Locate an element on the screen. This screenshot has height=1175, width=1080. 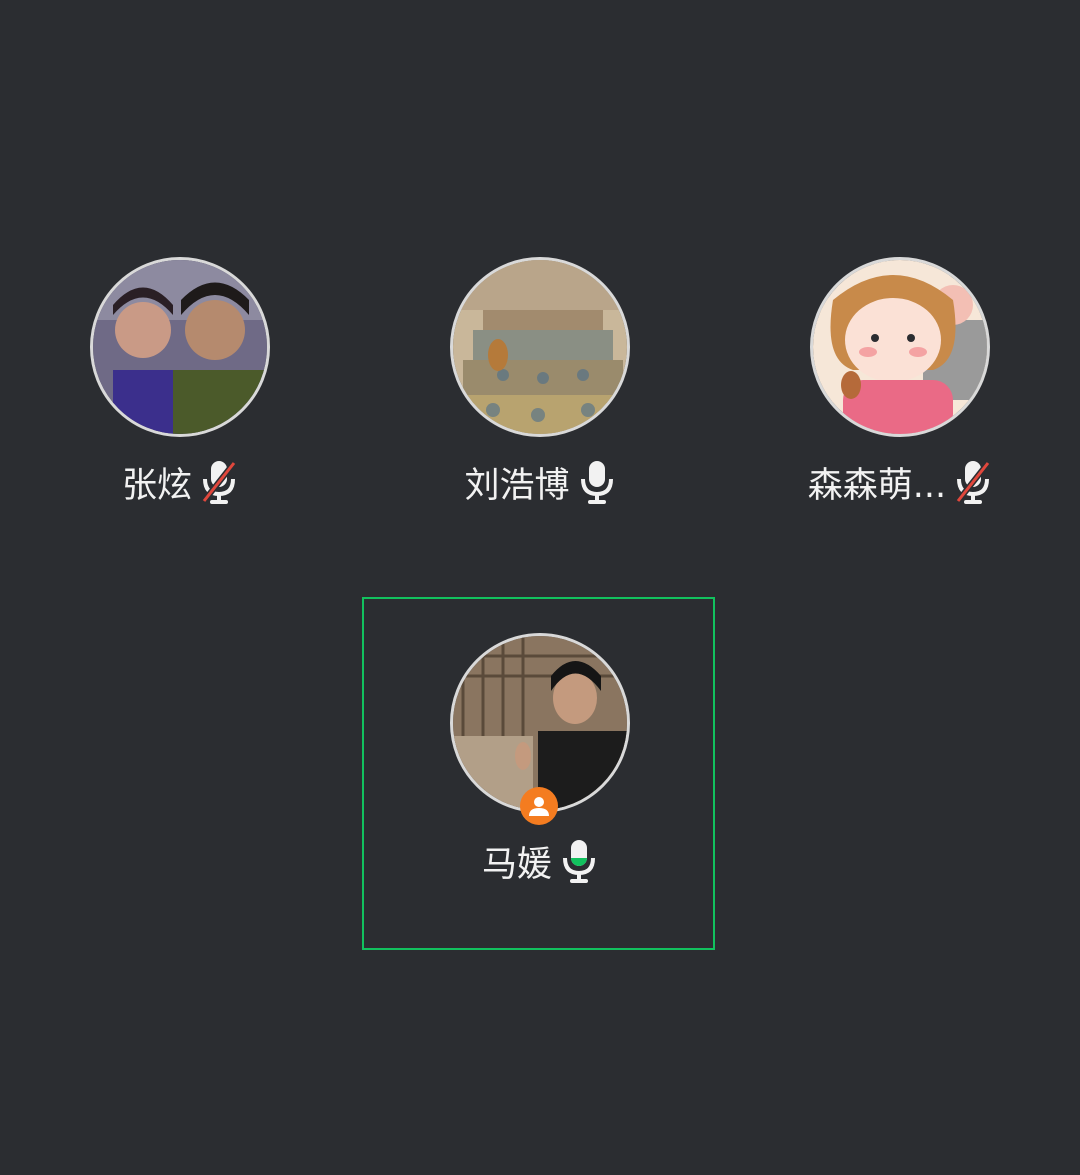
photo-couple-icon is located at coordinates (180, 347).